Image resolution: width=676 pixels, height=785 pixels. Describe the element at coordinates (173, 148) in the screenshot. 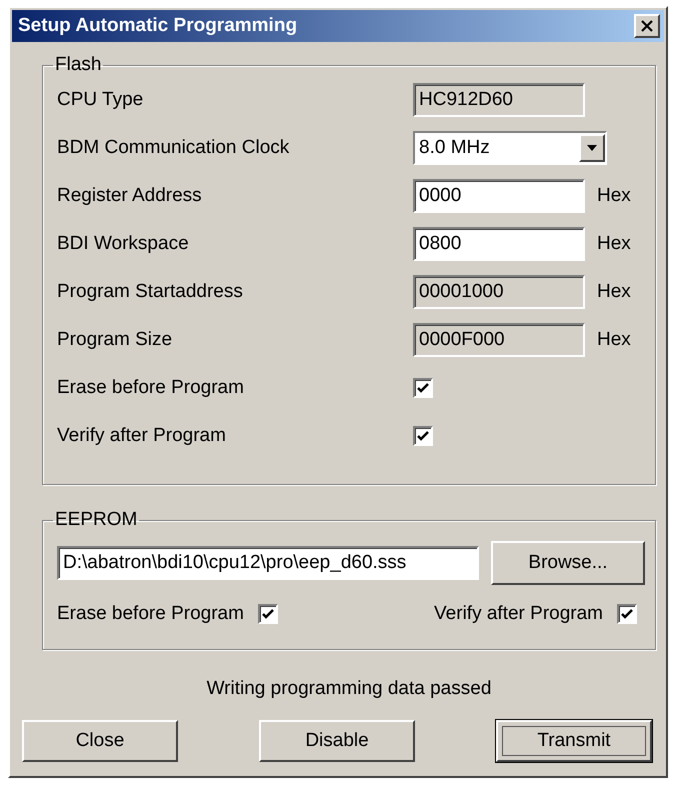

I see `field-label: BDM Communication Clock` at that location.